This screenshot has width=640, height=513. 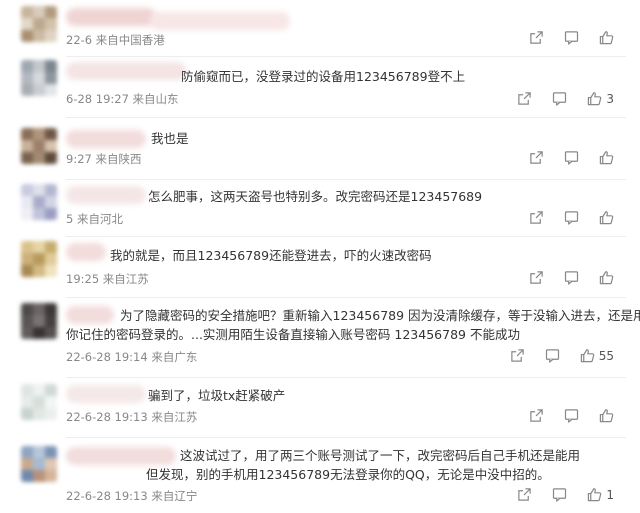 I want to click on like-count: 55, so click(x=606, y=355).